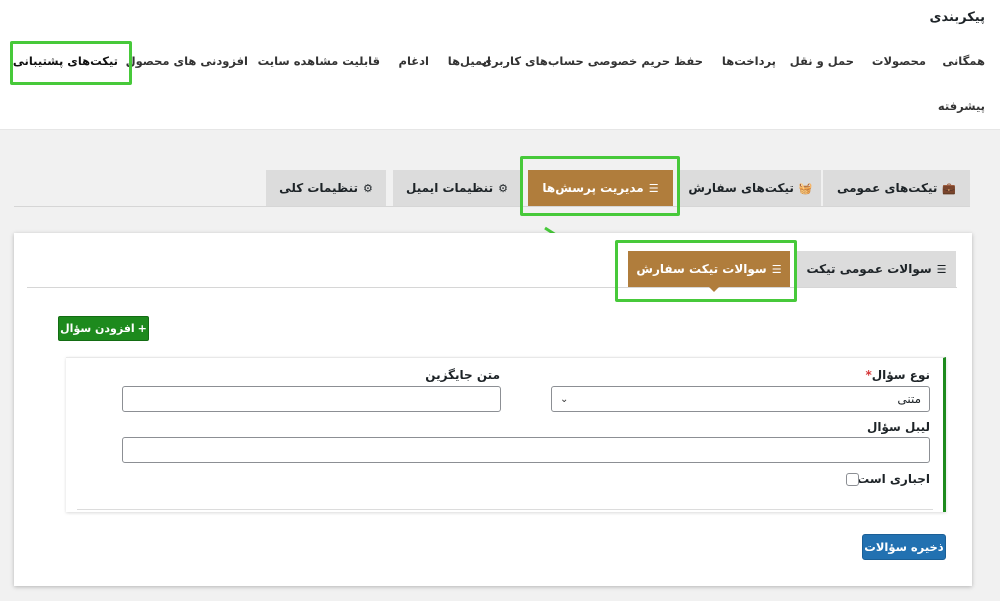 The height and width of the screenshot is (601, 1000). Describe the element at coordinates (899, 61) in the screenshot. I see `nav-item-products: محصولات` at that location.